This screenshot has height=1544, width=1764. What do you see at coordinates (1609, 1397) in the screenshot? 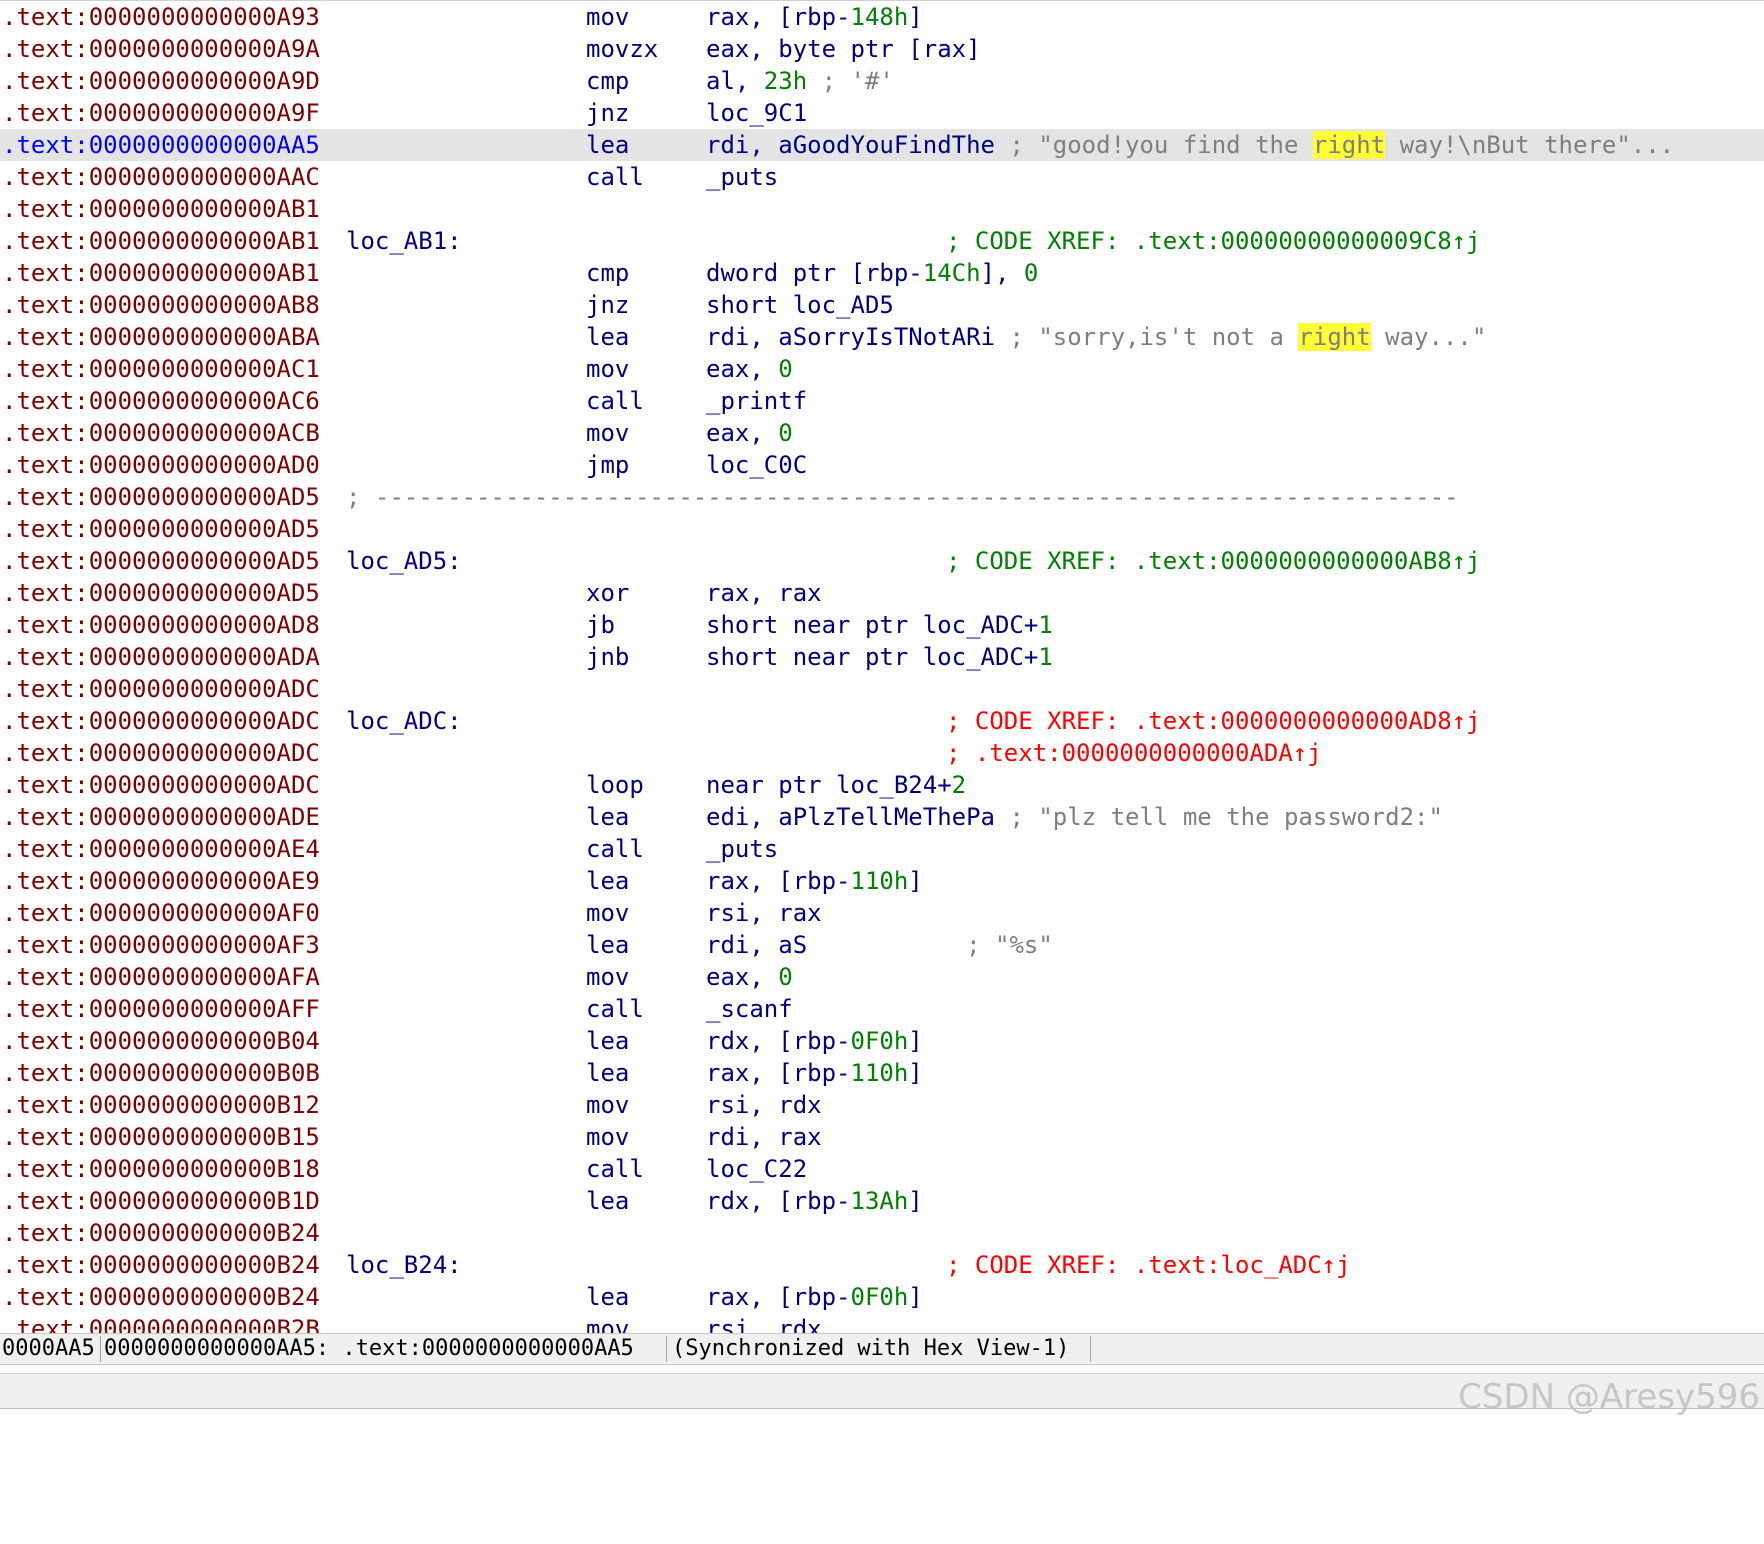
I see `watermark: CSDN @Aresy596` at bounding box center [1609, 1397].